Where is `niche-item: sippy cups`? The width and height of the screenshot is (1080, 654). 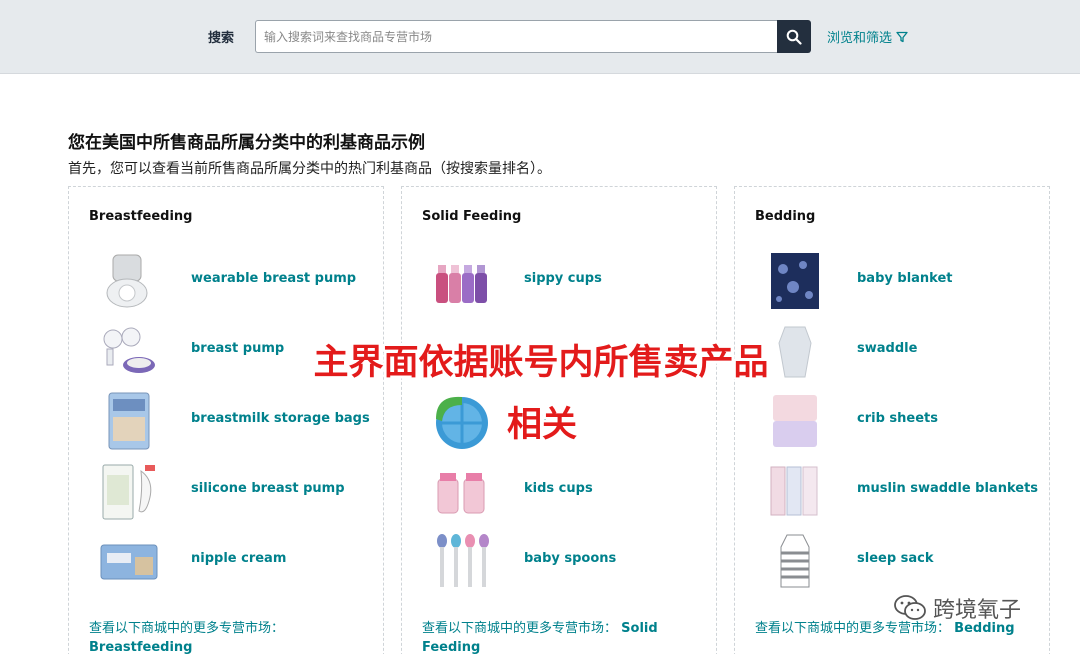
niche-item: sippy cups is located at coordinates (567, 281).